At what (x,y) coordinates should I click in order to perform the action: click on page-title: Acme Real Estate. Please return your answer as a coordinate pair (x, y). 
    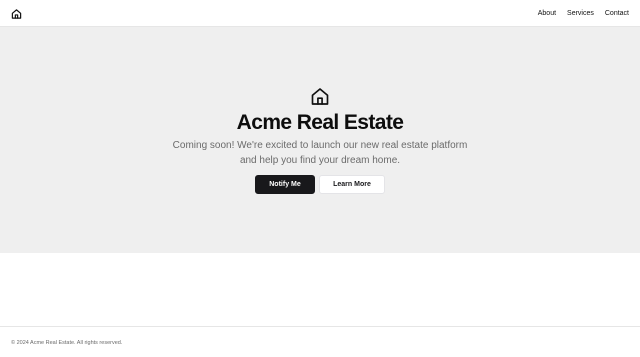
    Looking at the image, I should click on (320, 122).